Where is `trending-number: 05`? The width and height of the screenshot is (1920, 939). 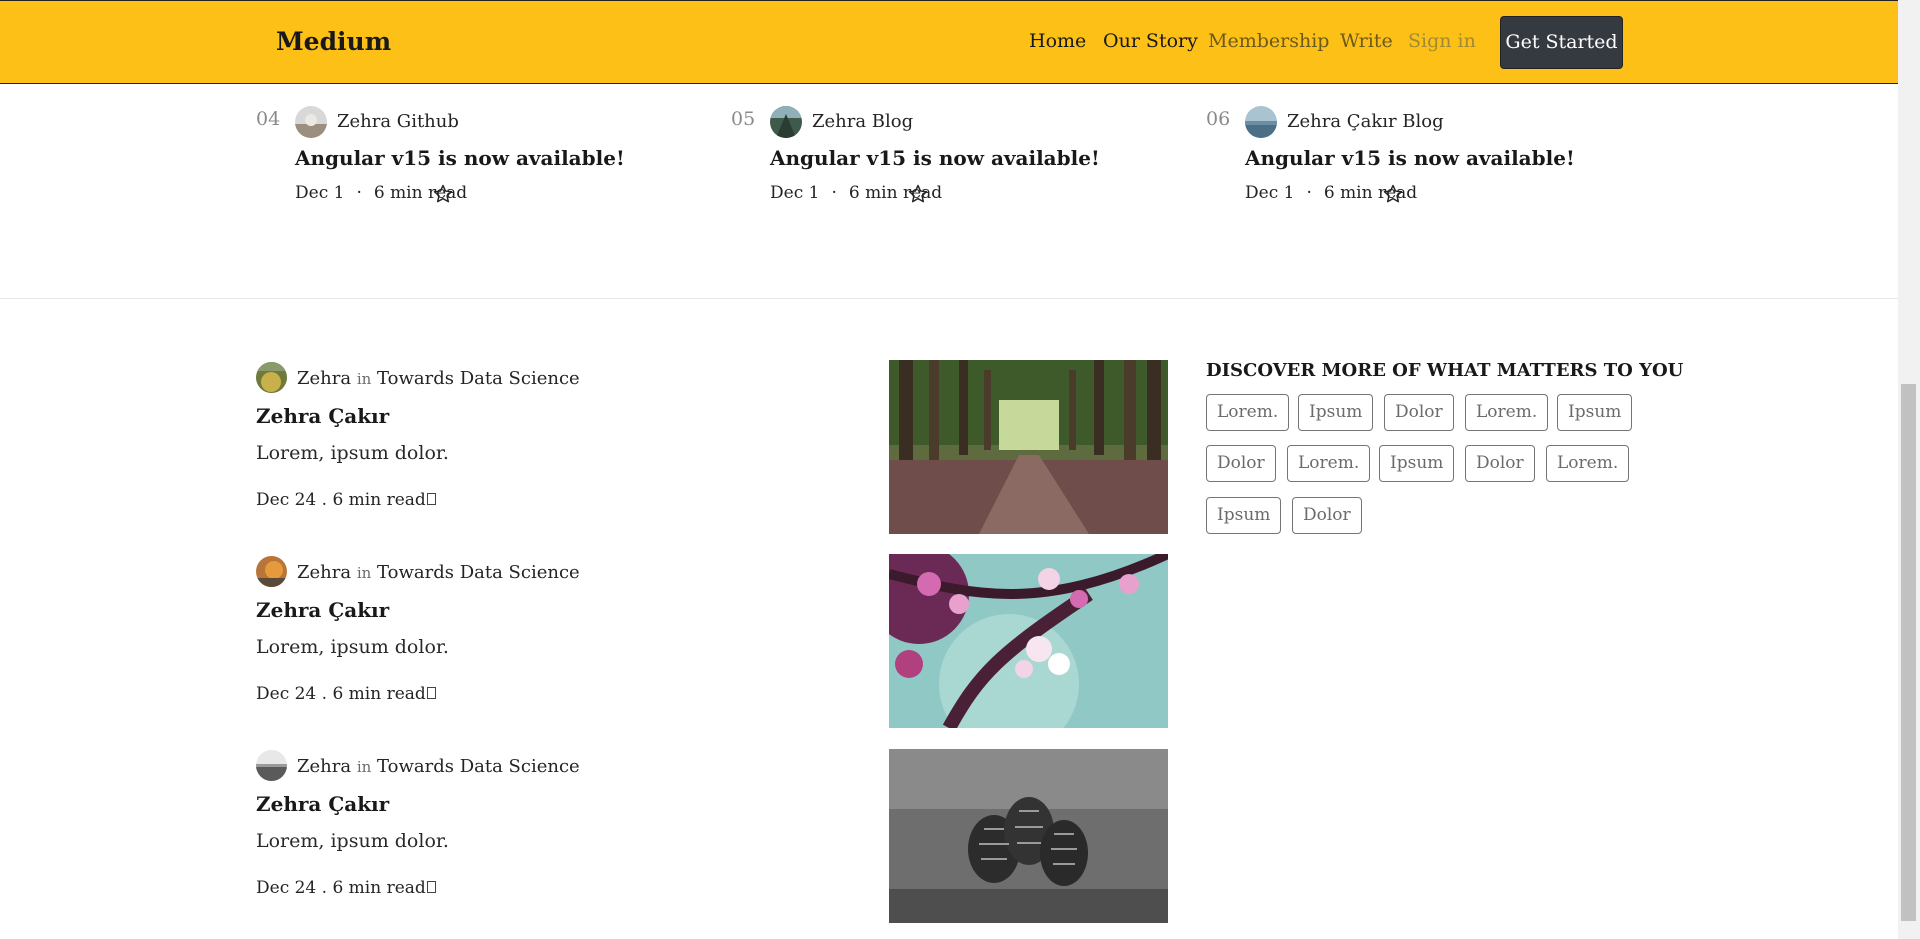 trending-number: 05 is located at coordinates (743, 119).